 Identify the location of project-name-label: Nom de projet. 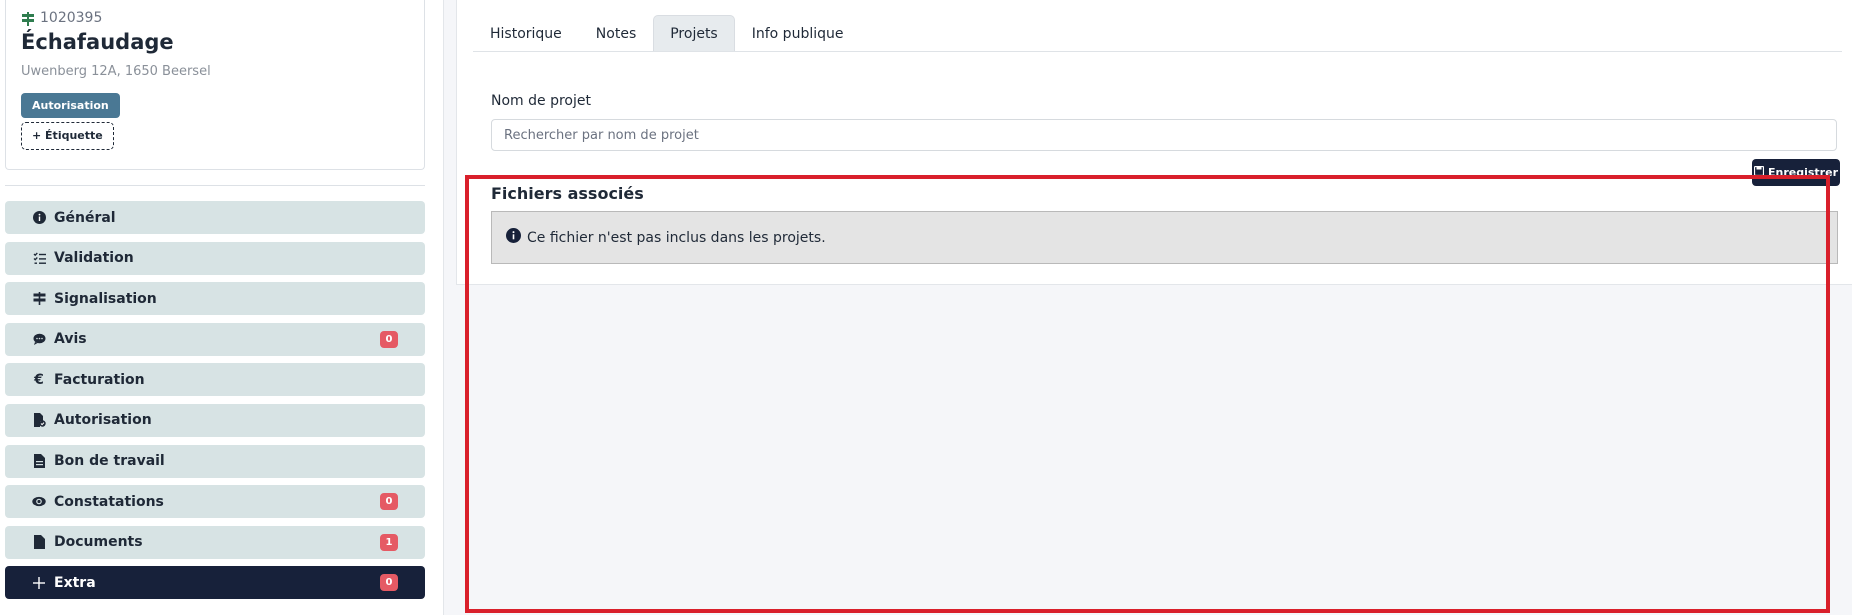
(541, 101).